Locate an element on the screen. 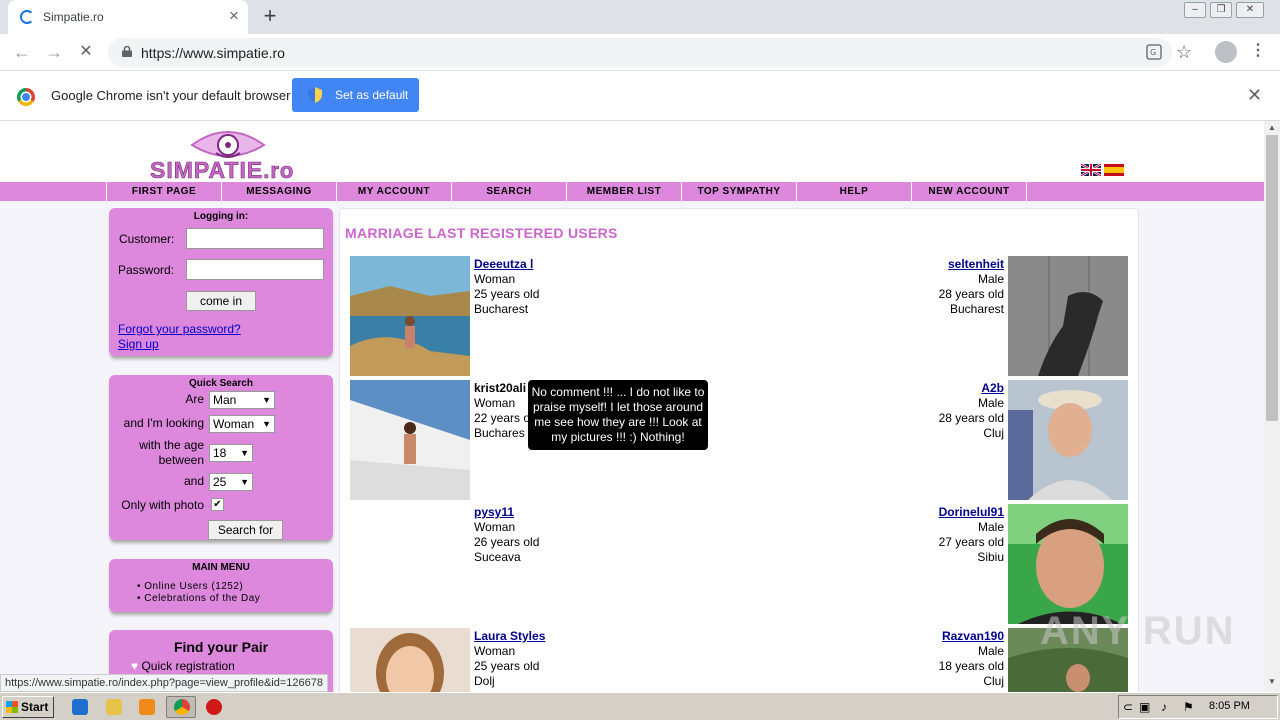  scroll-up-arrow-icon: ▲ is located at coordinates (1272, 127).